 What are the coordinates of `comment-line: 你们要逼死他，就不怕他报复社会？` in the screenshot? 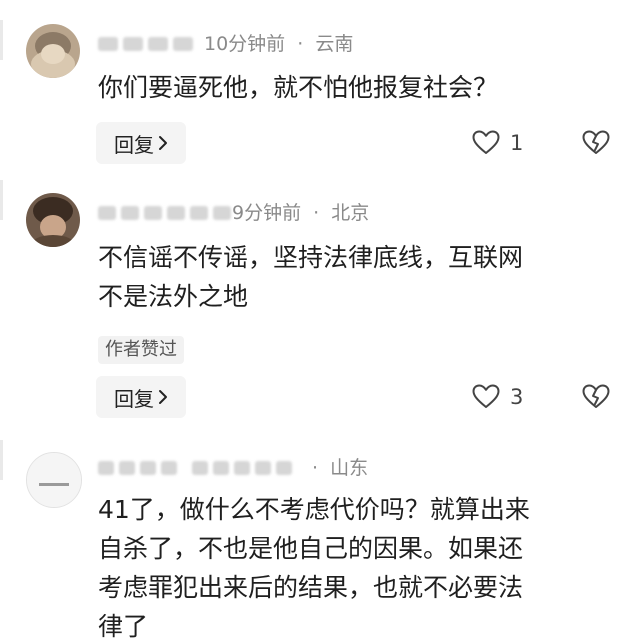 It's located at (298, 87).